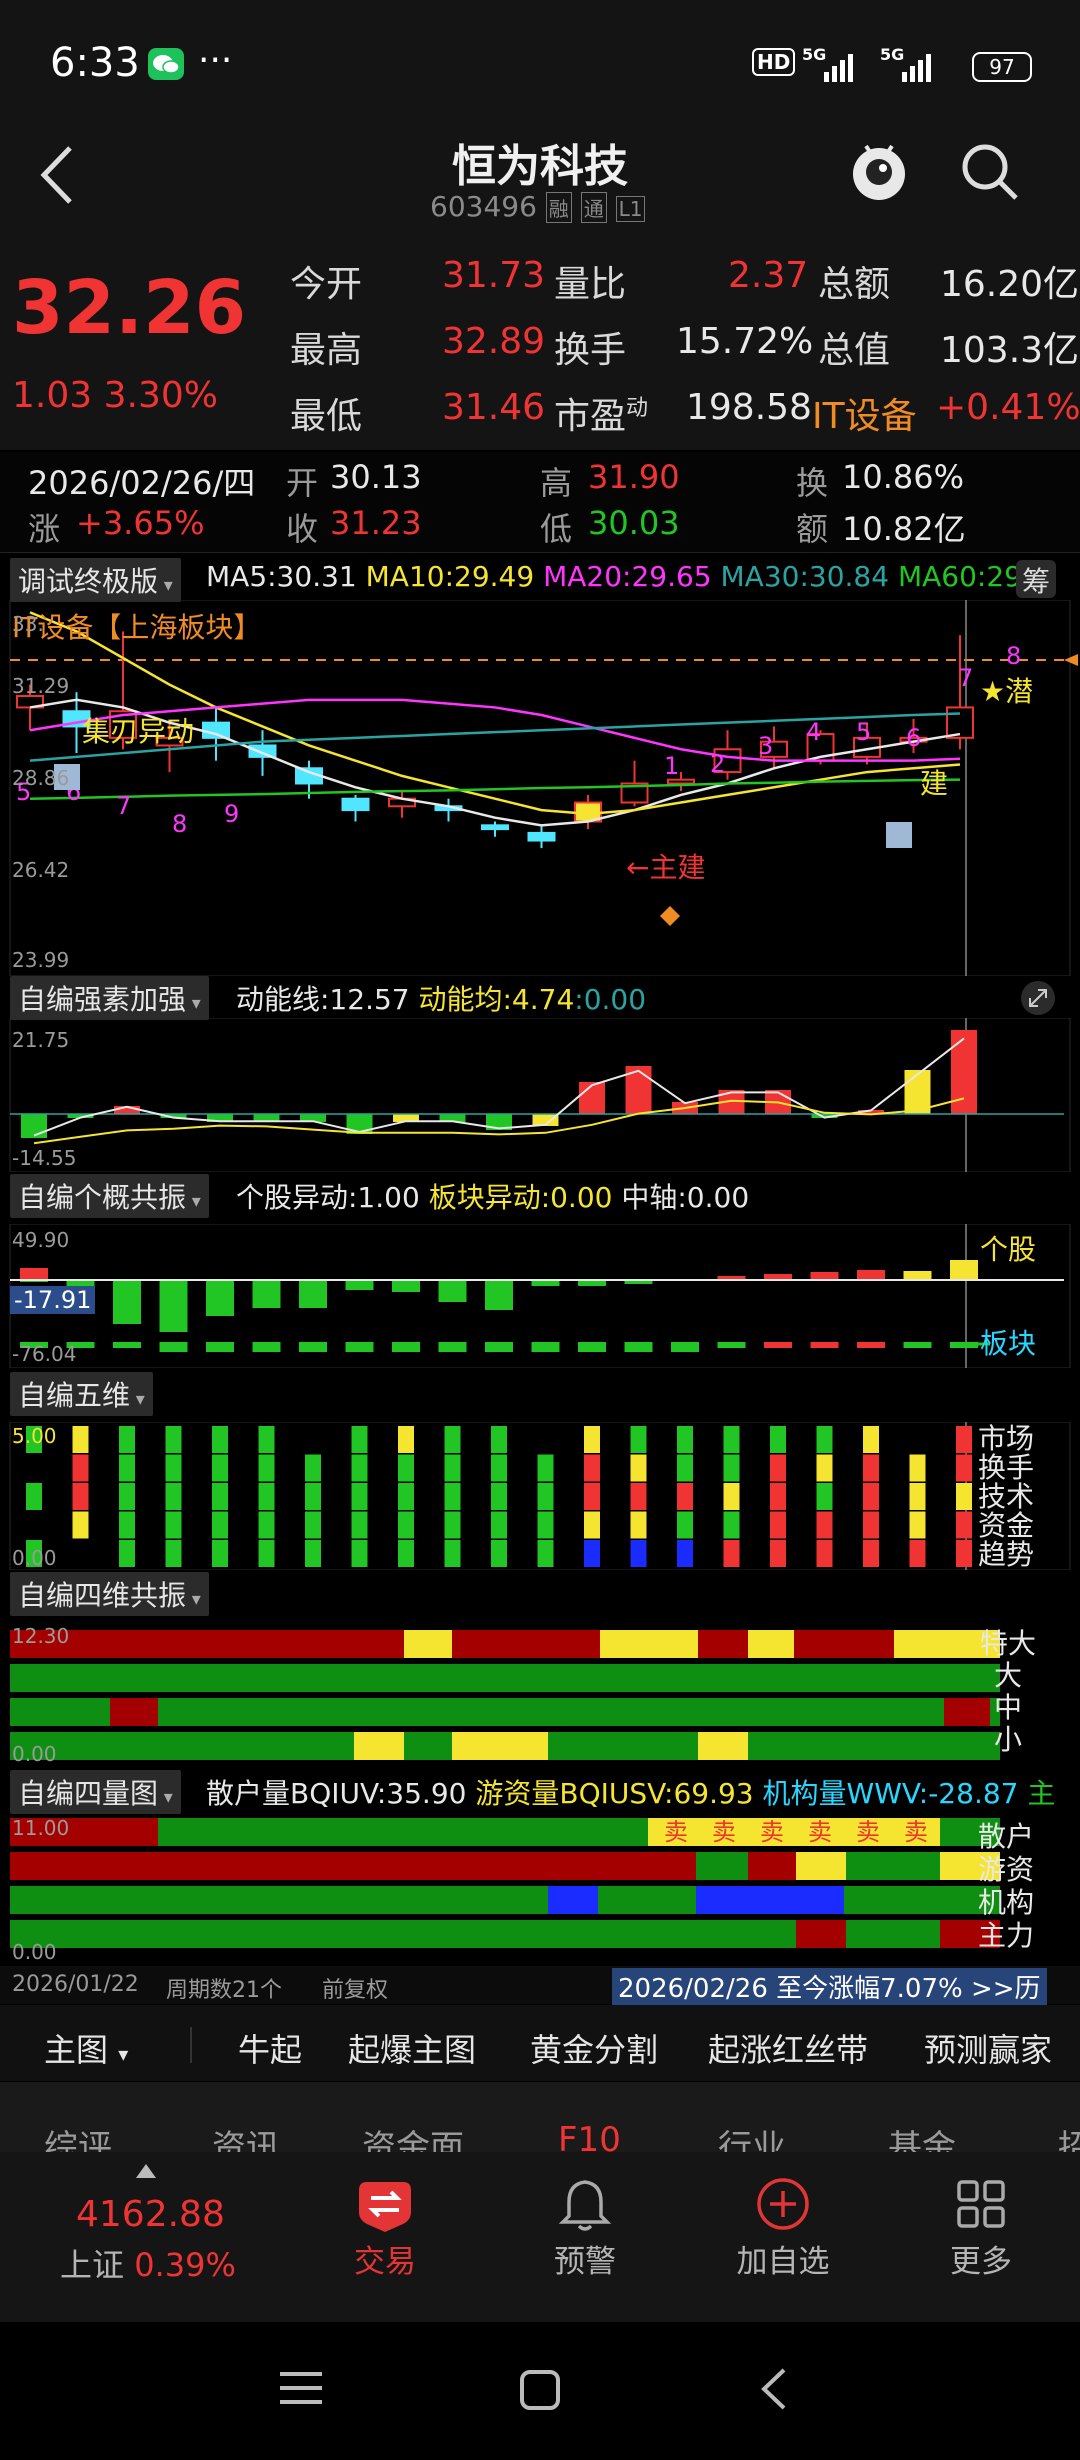 The height and width of the screenshot is (2460, 1080). What do you see at coordinates (413, 2136) in the screenshot?
I see `tab-capital: 资金面` at bounding box center [413, 2136].